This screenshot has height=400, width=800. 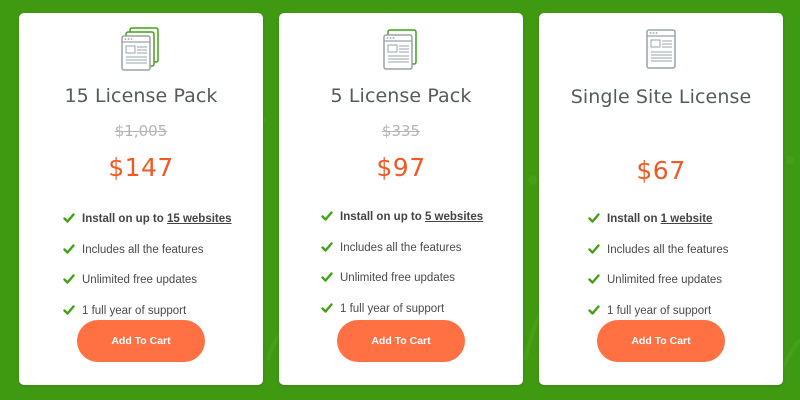 I want to click on original-price: $335, so click(x=401, y=131).